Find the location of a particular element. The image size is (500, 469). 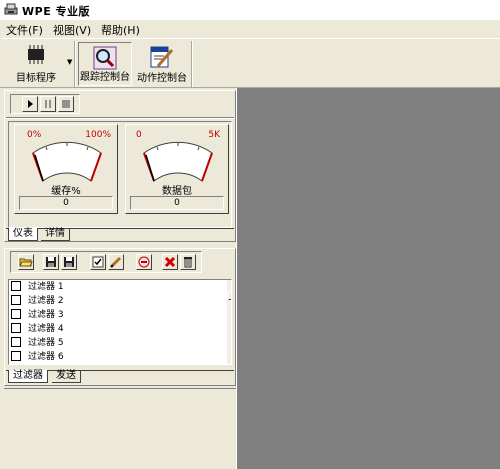

trash-button is located at coordinates (188, 262).